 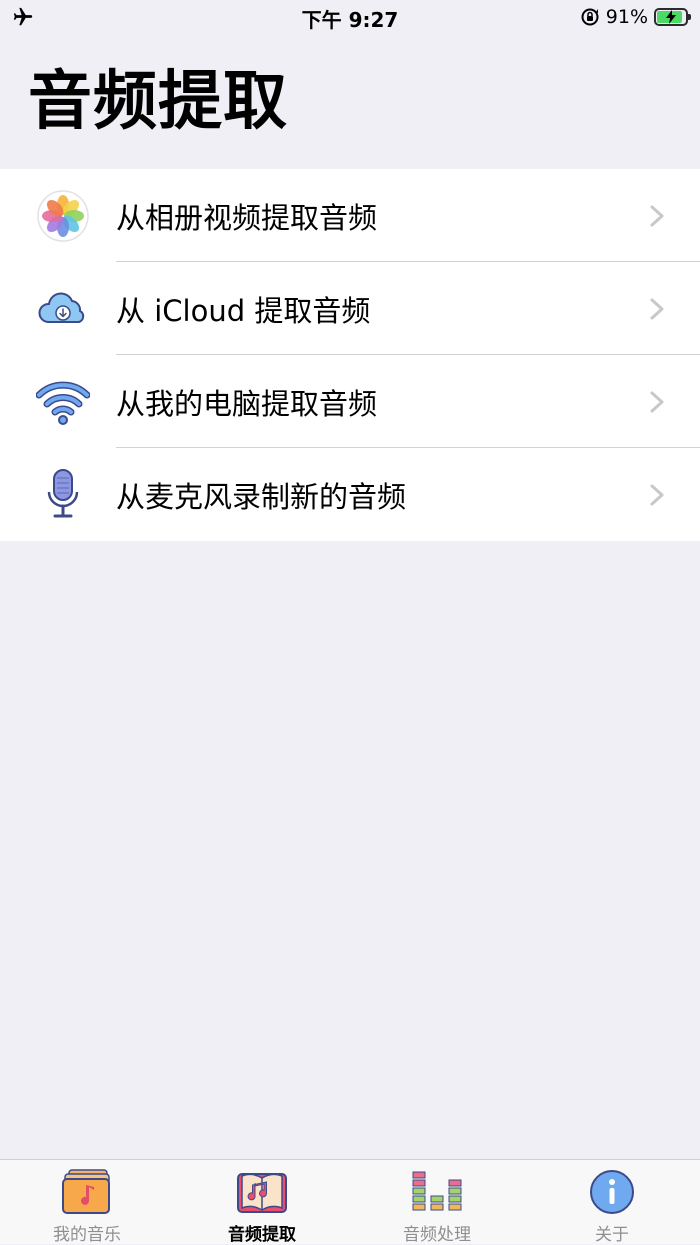 What do you see at coordinates (247, 217) in the screenshot?
I see `list-item-label: 从相册视频提取音频` at bounding box center [247, 217].